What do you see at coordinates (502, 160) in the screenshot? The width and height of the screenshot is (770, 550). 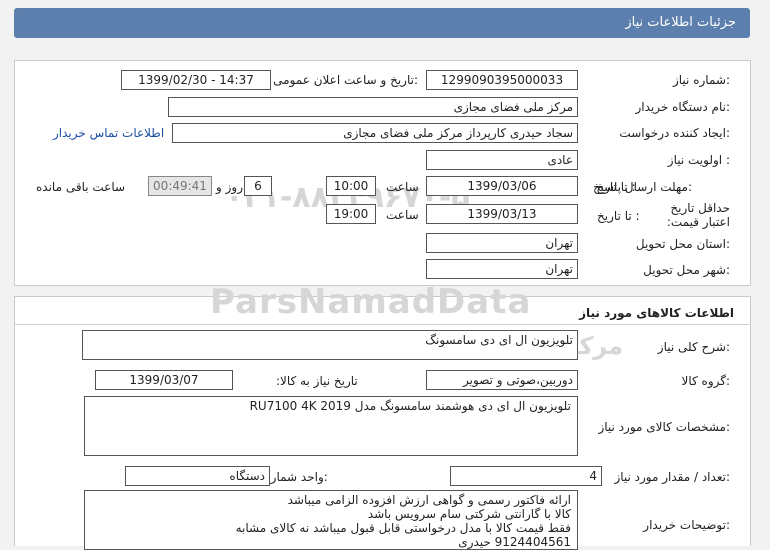 I see `priority-field: عادی` at bounding box center [502, 160].